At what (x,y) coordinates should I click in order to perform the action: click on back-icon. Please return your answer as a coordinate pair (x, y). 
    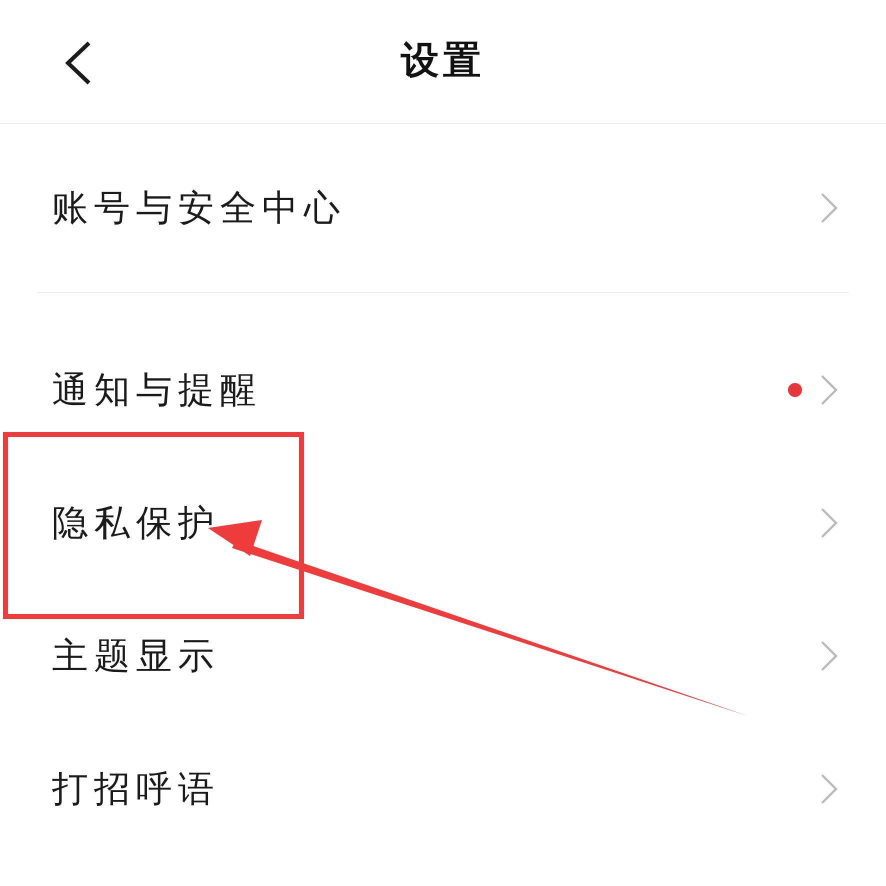
    Looking at the image, I should click on (78, 63).